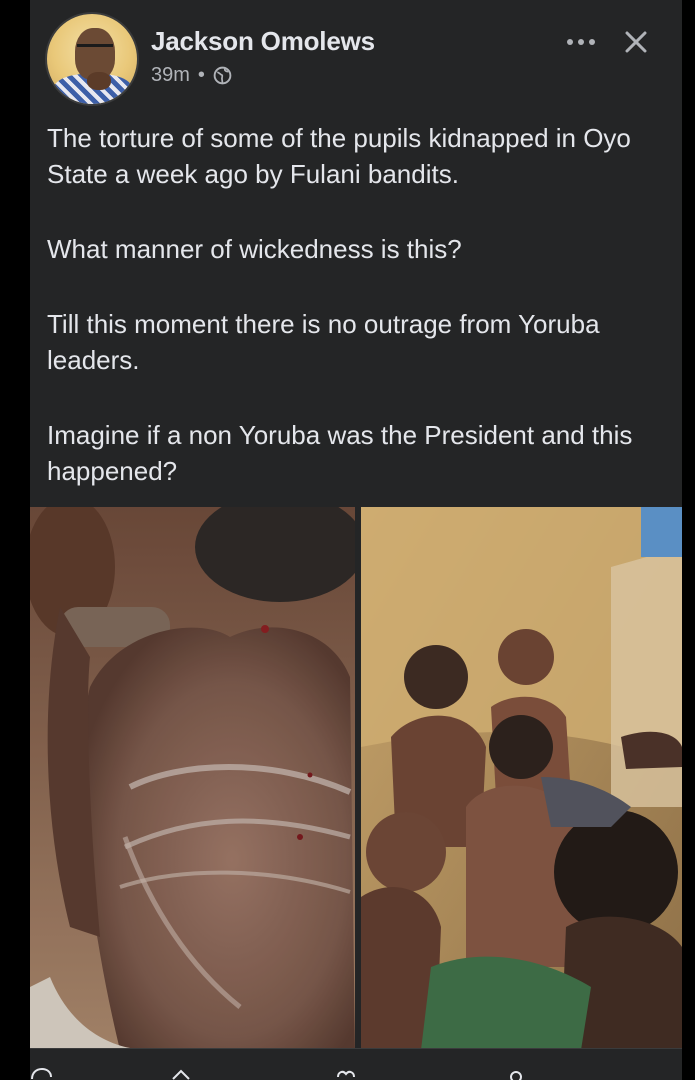  Describe the element at coordinates (516, 1072) in the screenshot. I see `person-icon` at that location.